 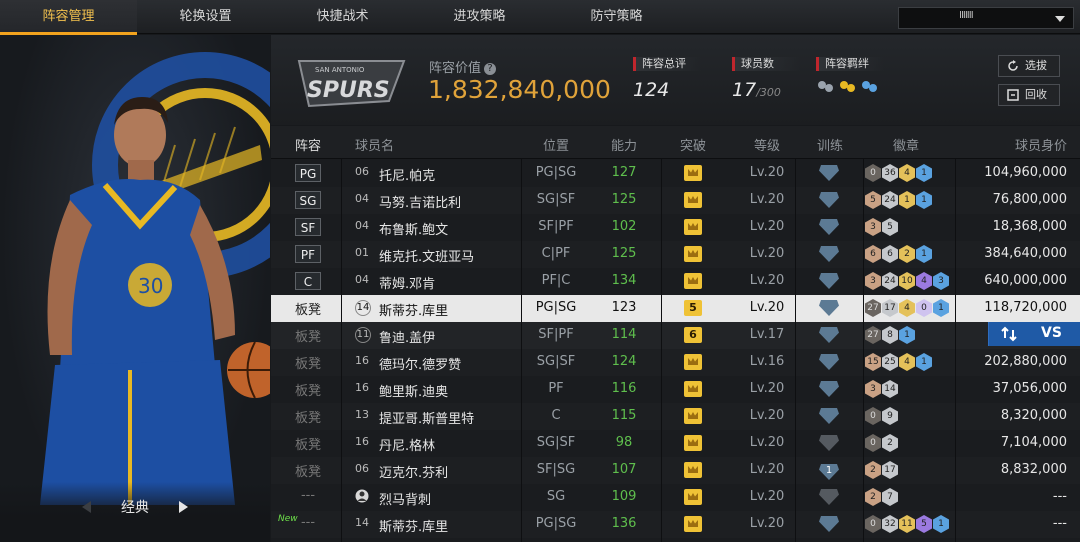 I want to click on jersey-number: 14, so click(x=362, y=522).